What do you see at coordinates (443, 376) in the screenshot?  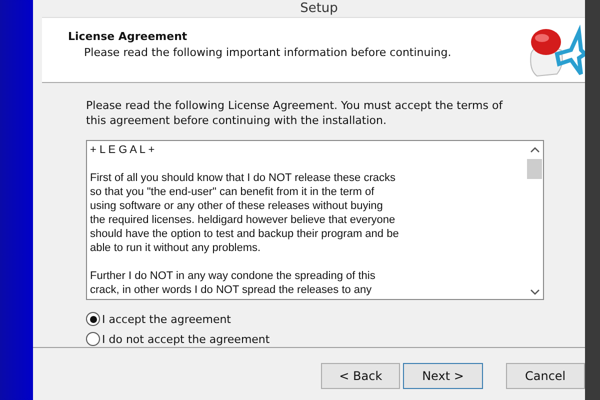 I see `wizard-button: Next >` at bounding box center [443, 376].